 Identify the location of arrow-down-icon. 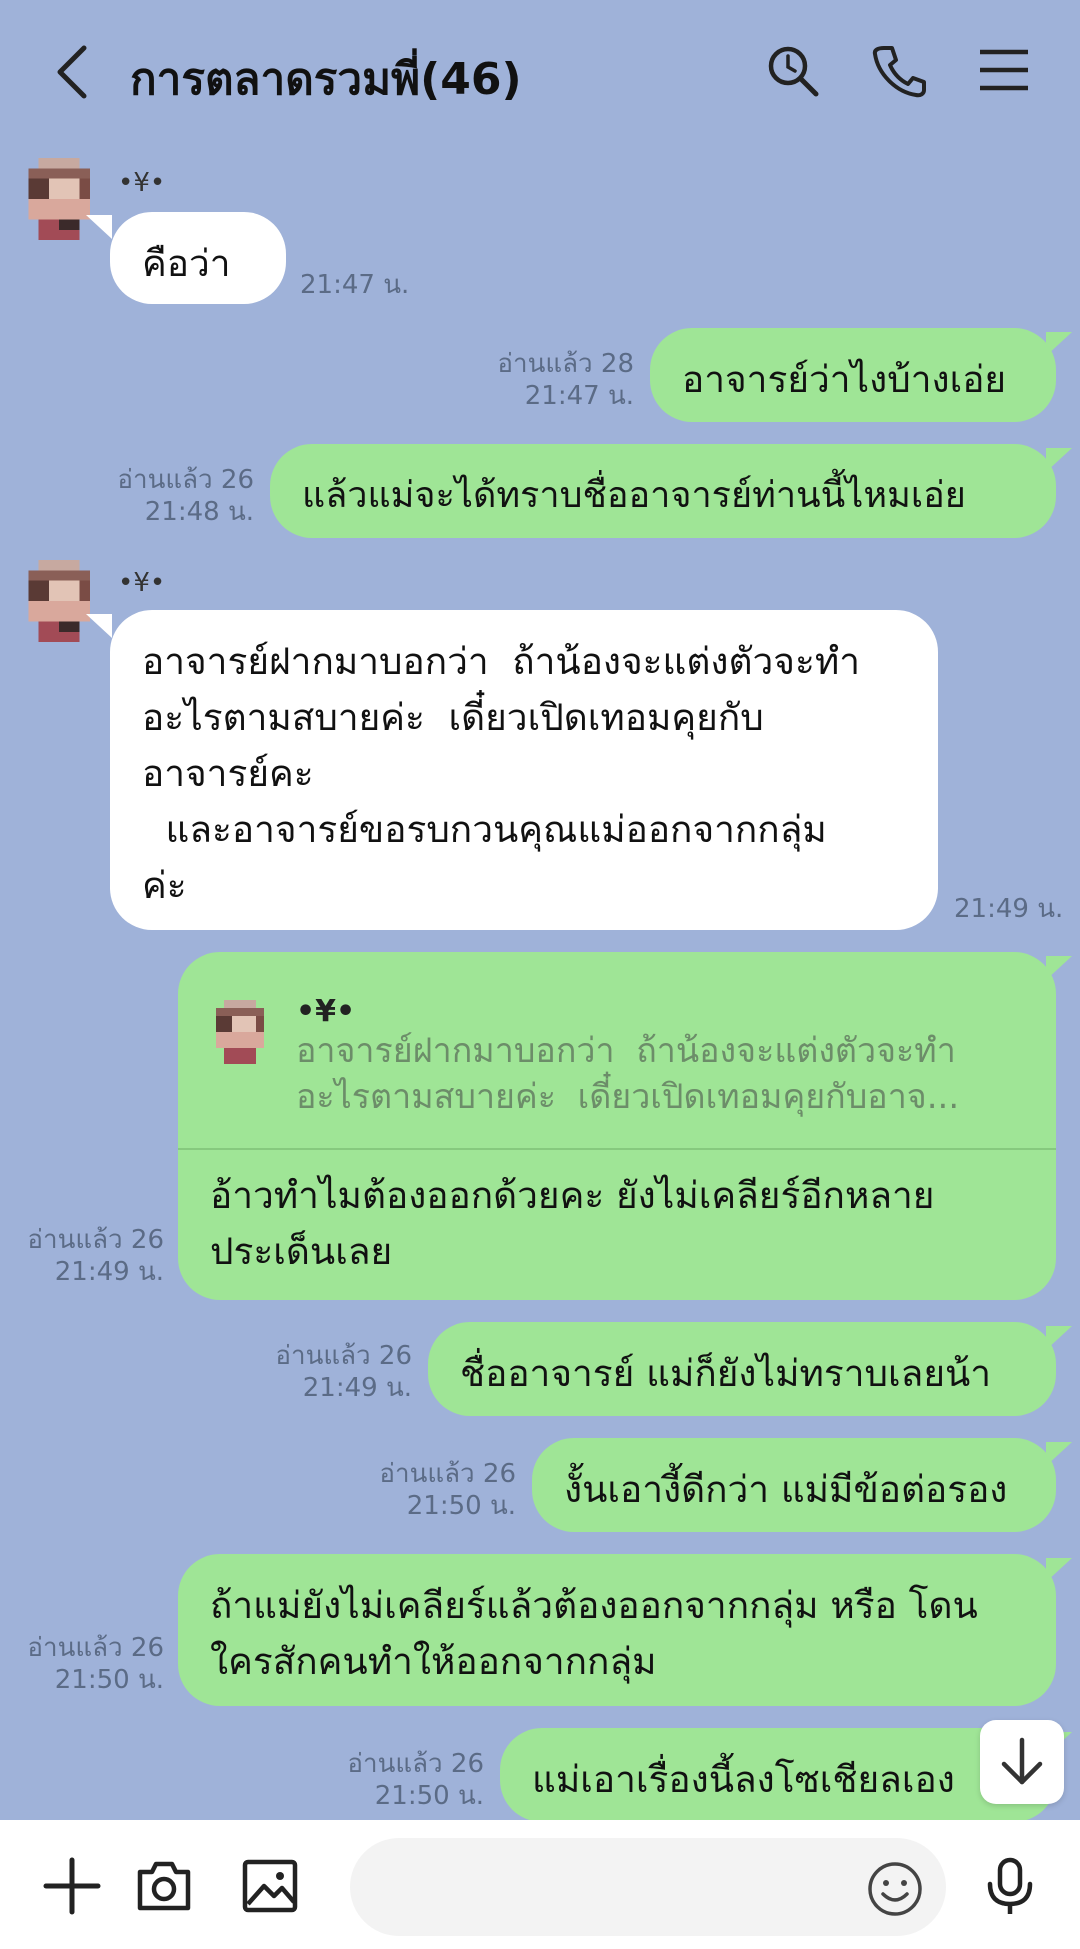
(1022, 1761).